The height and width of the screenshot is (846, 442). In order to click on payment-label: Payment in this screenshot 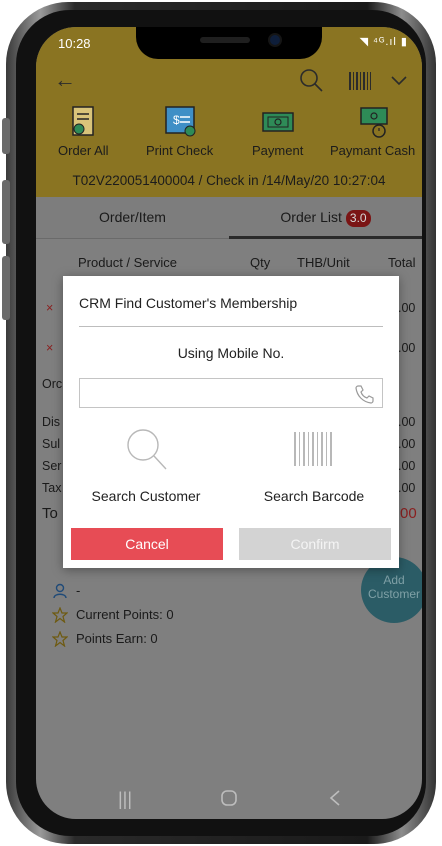, I will do `click(278, 150)`.